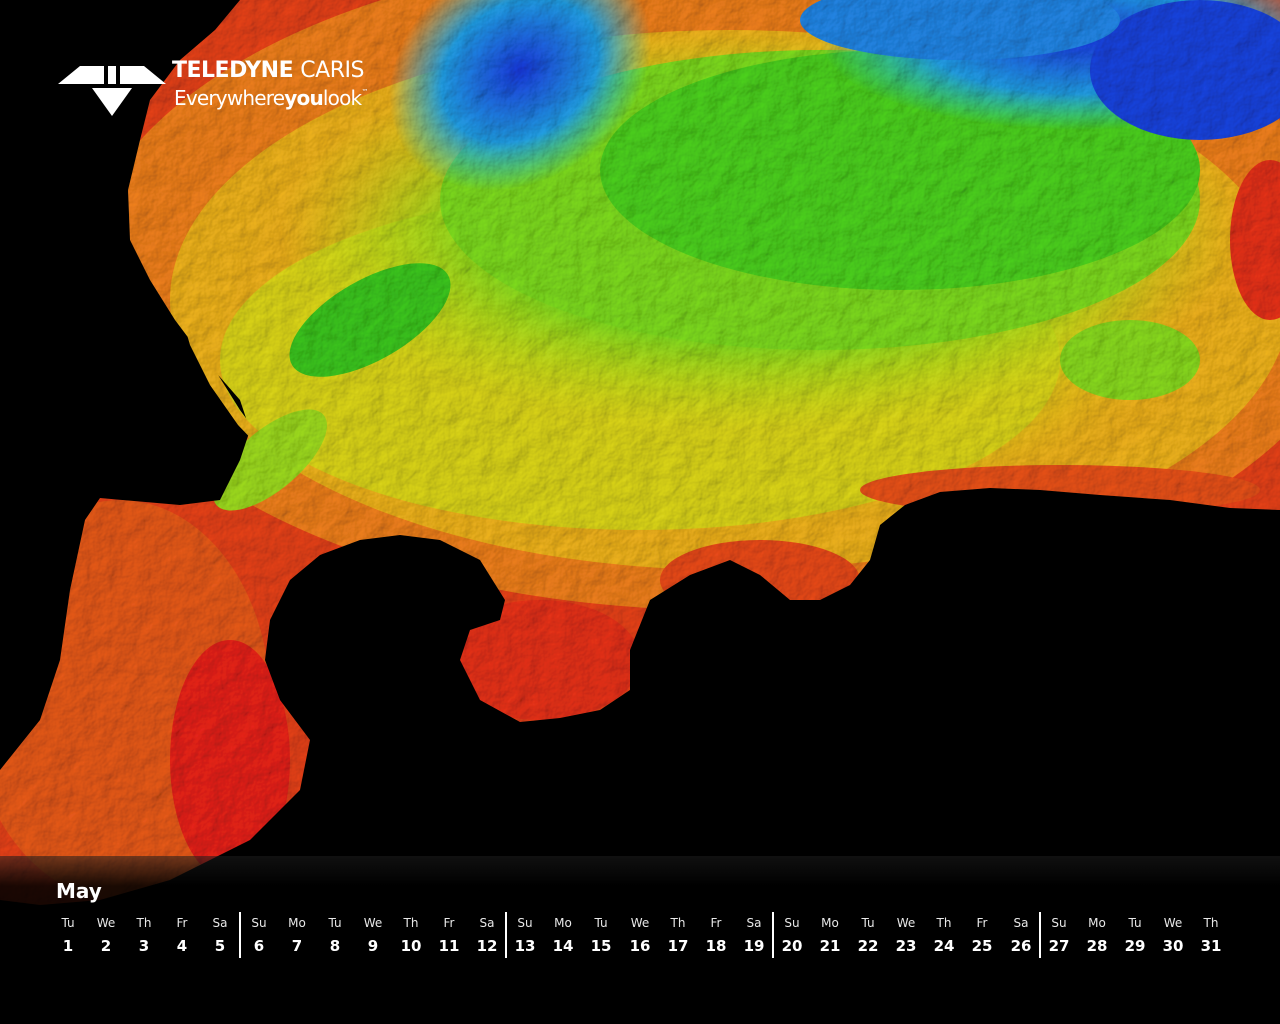 The image size is (1280, 1024). I want to click on calendar-day: Fr 4, so click(182, 937).